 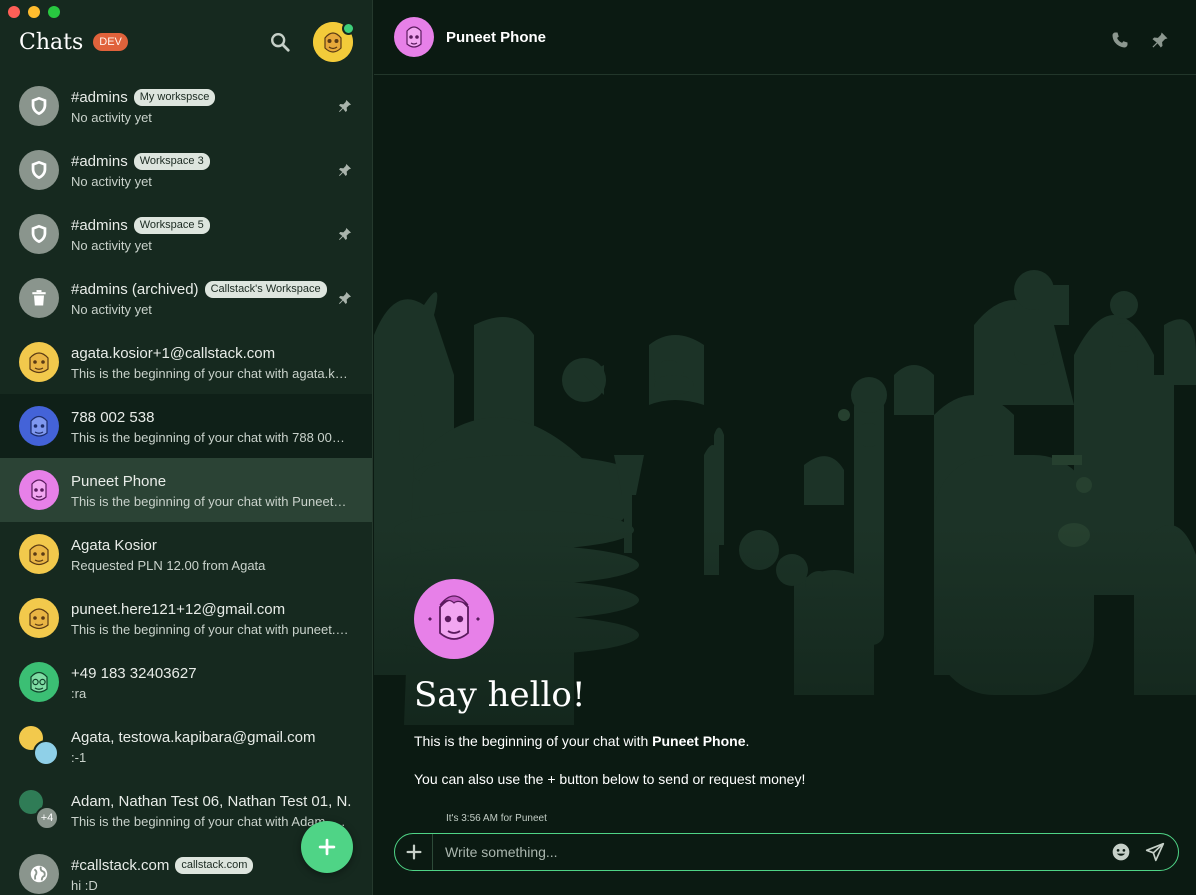 I want to click on chat-name: #callstack.com, so click(x=120, y=865).